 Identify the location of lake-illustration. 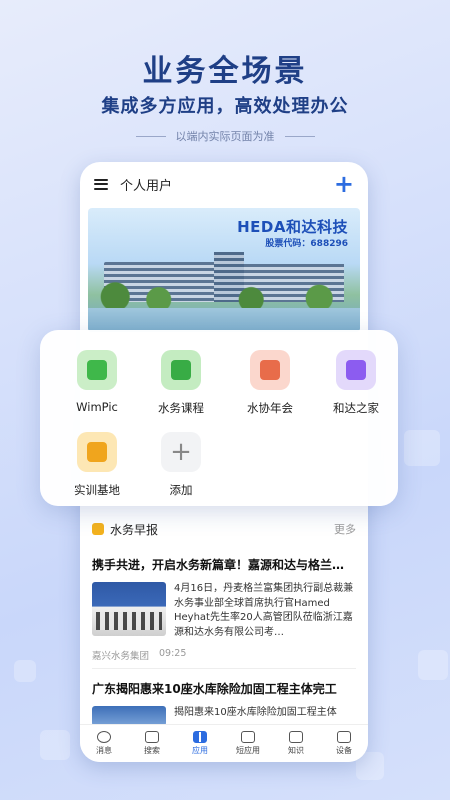
(224, 320).